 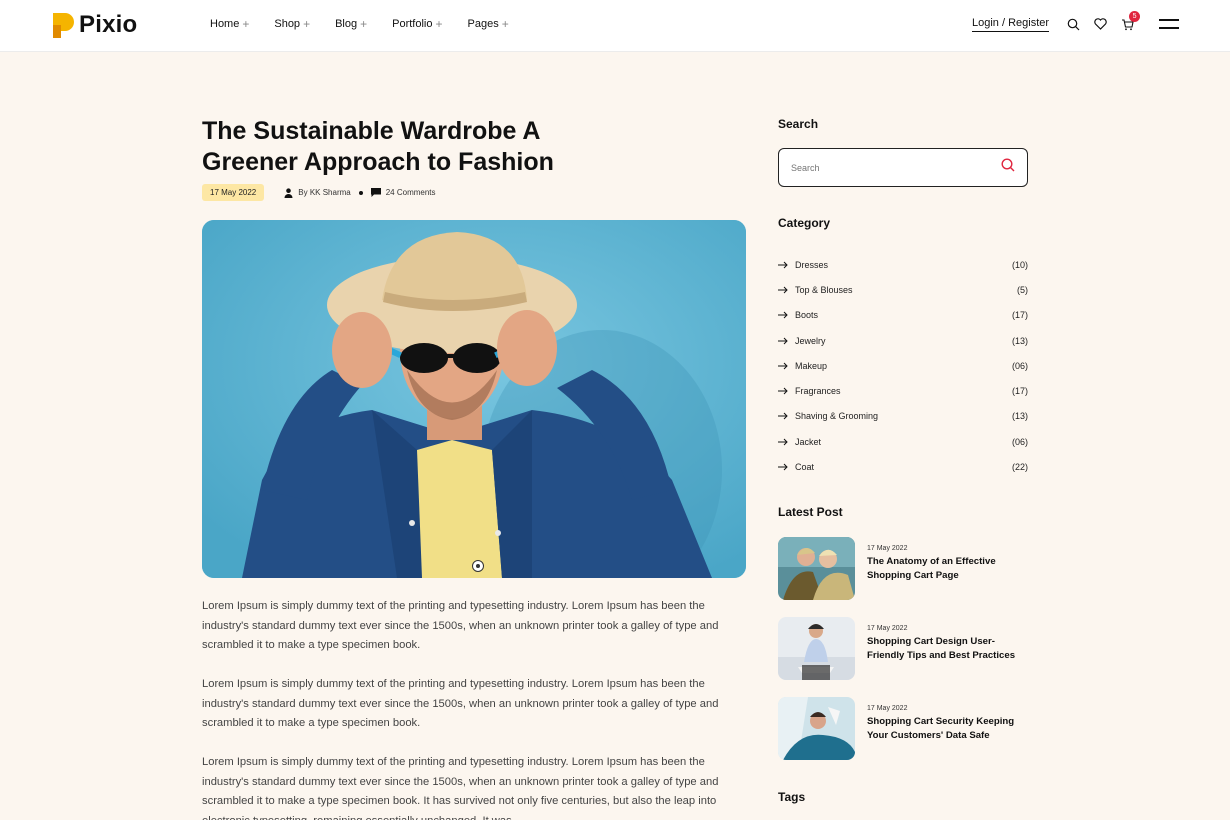 I want to click on category-heading: Category, so click(x=804, y=223).